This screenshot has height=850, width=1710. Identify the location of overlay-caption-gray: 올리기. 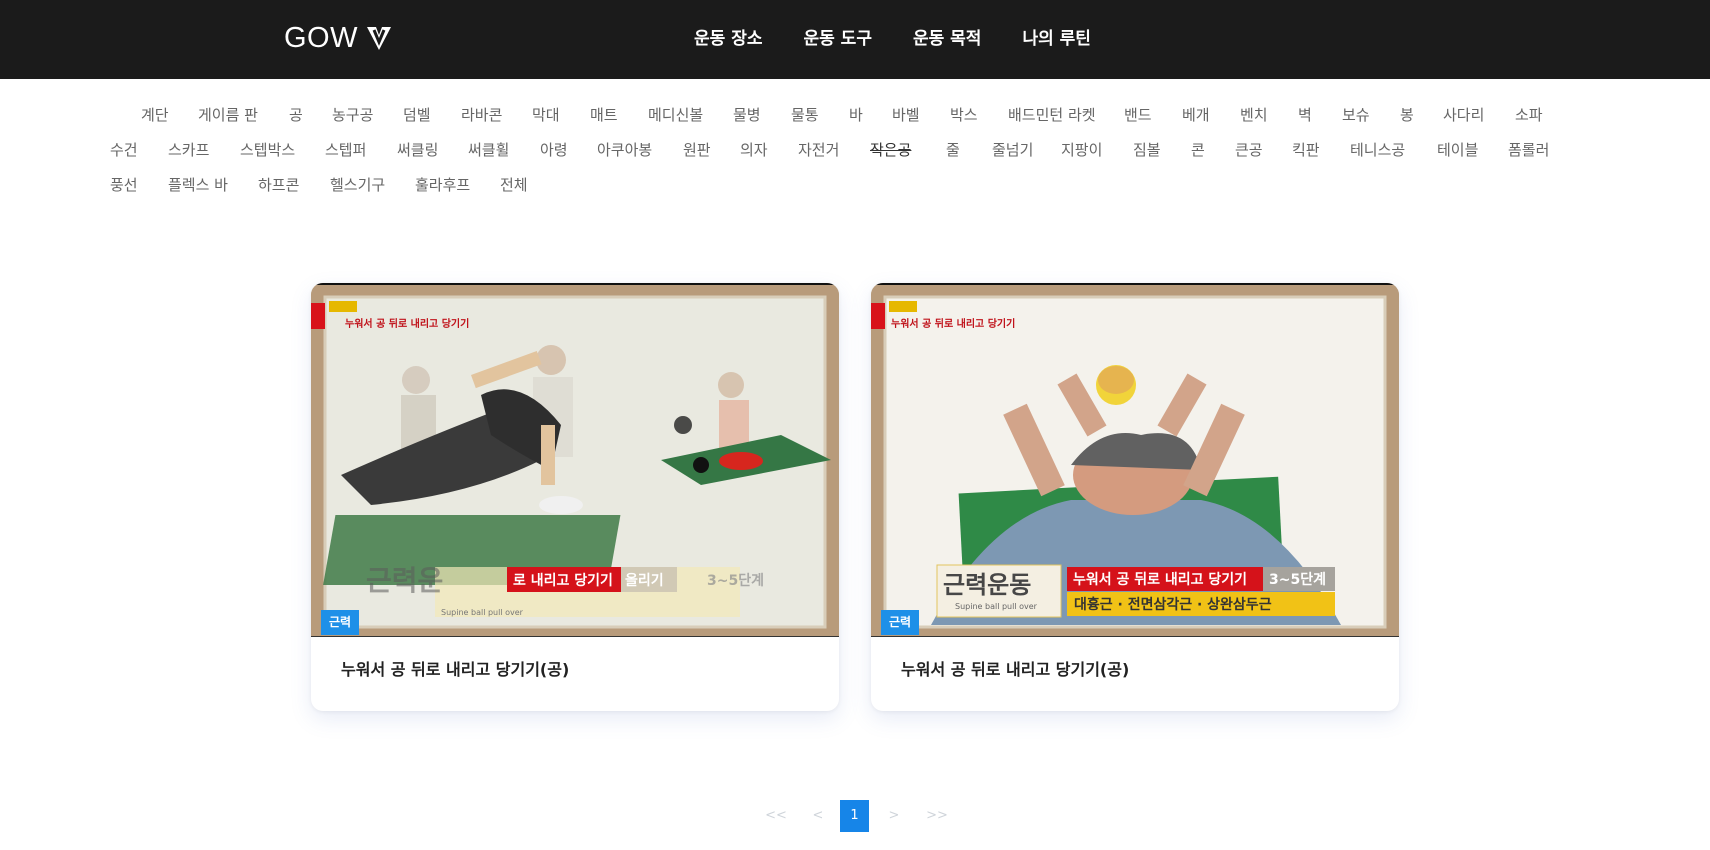
(644, 580).